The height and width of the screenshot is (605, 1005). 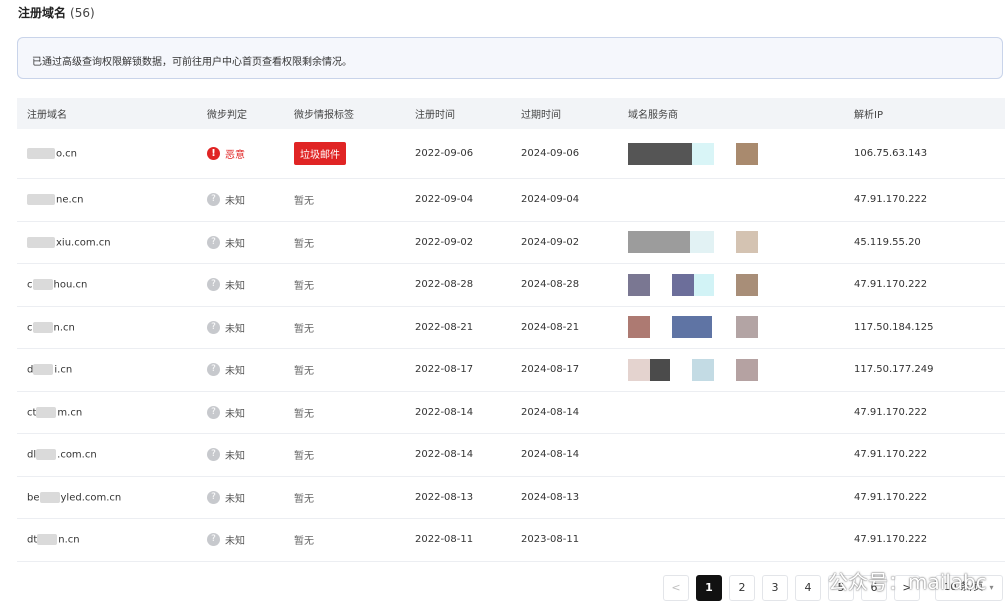 What do you see at coordinates (107, 200) in the screenshot?
I see `domain-cell: ne.cn` at bounding box center [107, 200].